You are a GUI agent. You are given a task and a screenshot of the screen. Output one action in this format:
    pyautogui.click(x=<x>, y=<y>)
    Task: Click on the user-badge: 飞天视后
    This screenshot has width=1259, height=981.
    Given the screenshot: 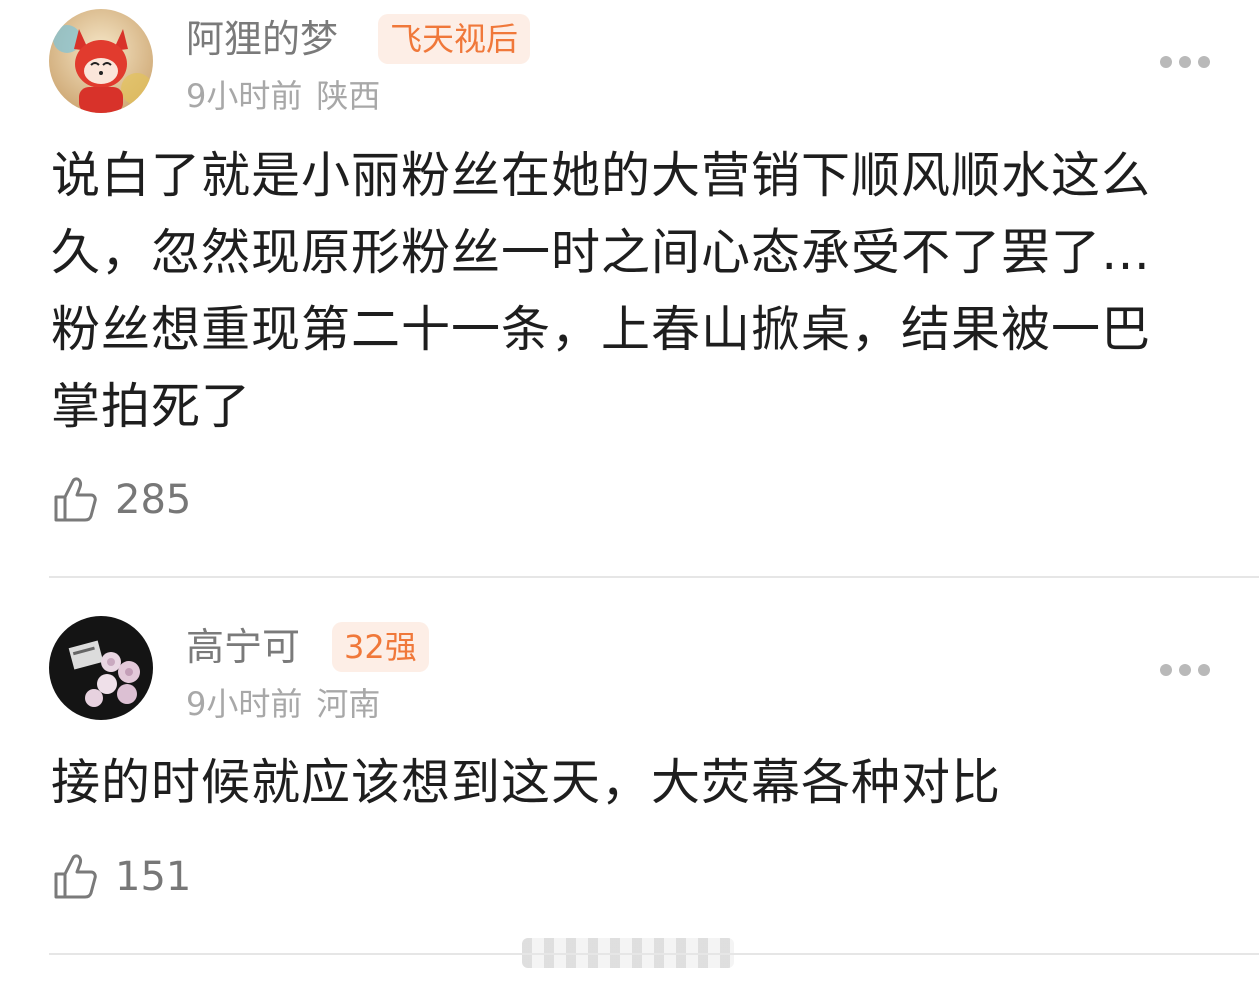 What is the action you would take?
    pyautogui.click(x=454, y=39)
    